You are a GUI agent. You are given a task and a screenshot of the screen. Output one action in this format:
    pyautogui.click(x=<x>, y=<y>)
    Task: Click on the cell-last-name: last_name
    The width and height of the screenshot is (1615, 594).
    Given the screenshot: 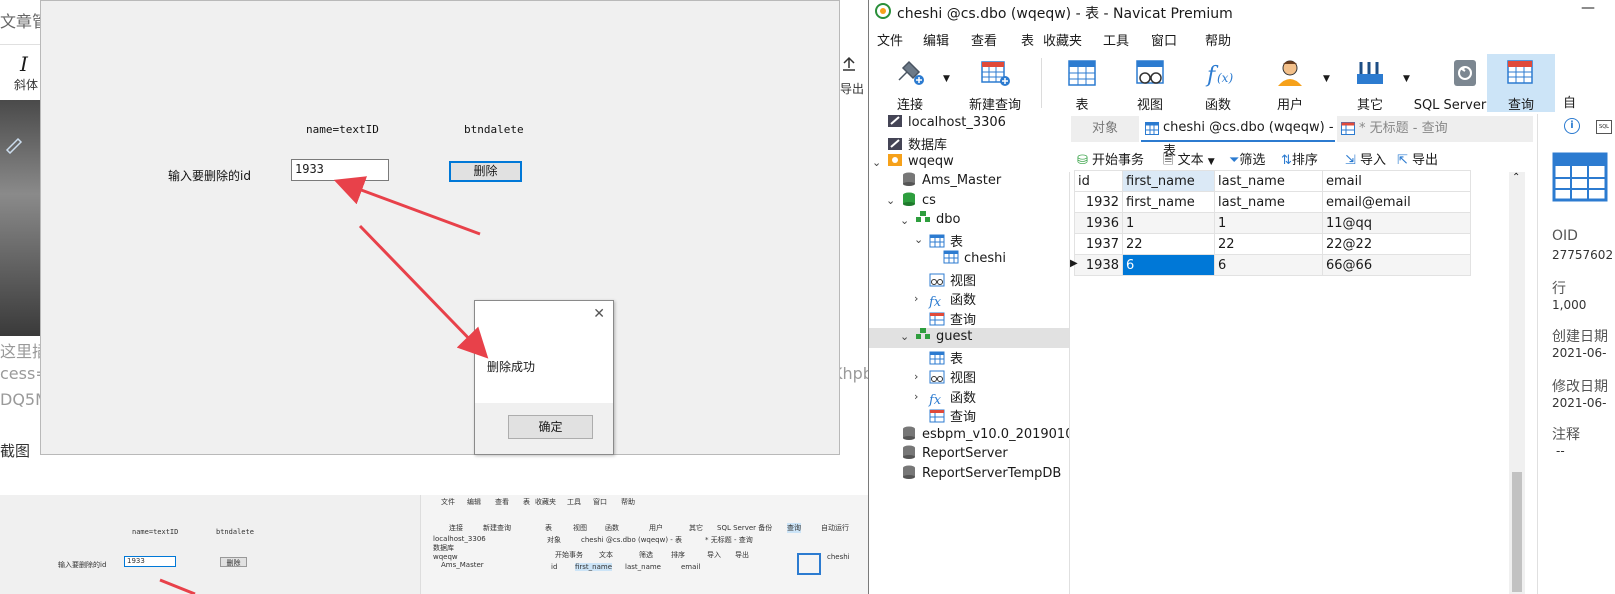 What is the action you would take?
    pyautogui.click(x=1268, y=202)
    